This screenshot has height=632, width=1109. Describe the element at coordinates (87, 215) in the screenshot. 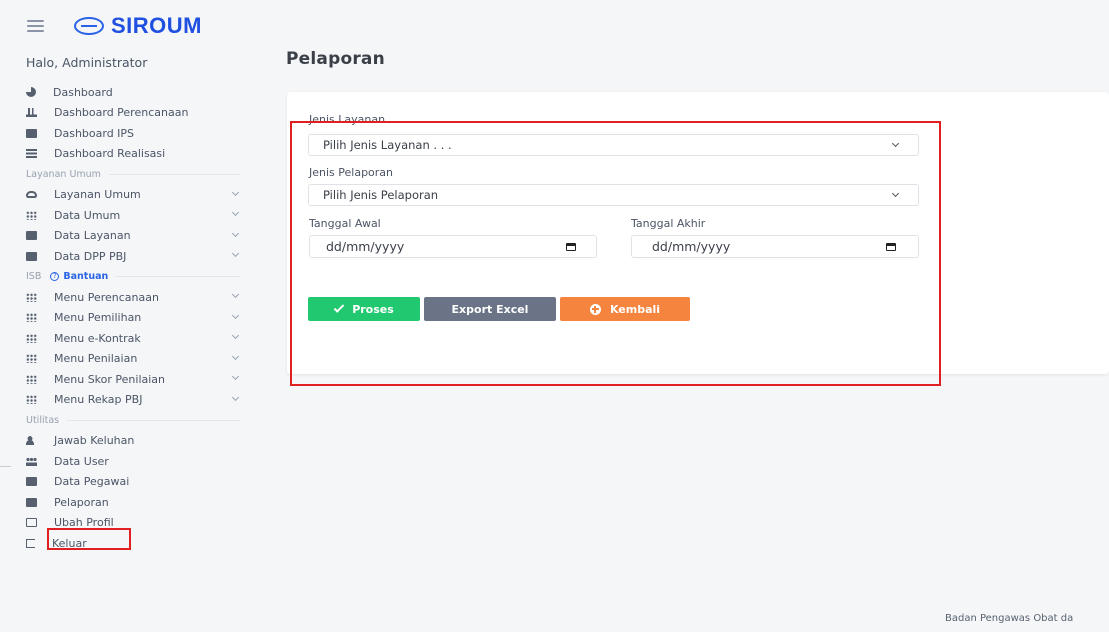

I see `sidebar-item-label: Data Umum` at that location.